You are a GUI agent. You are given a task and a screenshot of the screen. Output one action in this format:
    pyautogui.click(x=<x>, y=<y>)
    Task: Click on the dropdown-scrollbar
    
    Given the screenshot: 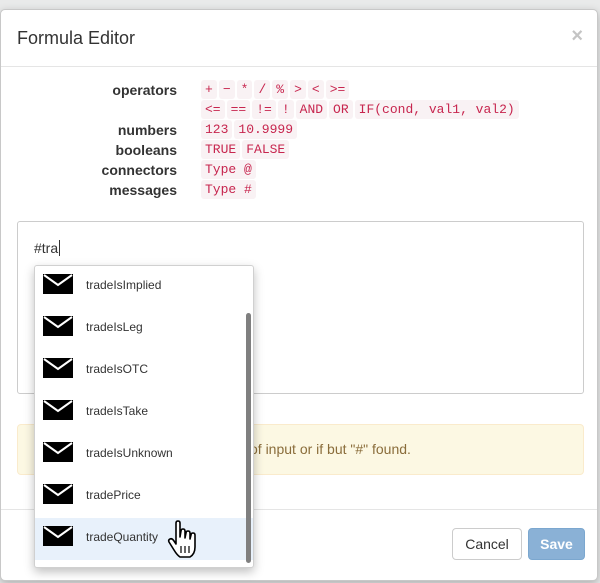 What is the action you would take?
    pyautogui.click(x=248, y=438)
    